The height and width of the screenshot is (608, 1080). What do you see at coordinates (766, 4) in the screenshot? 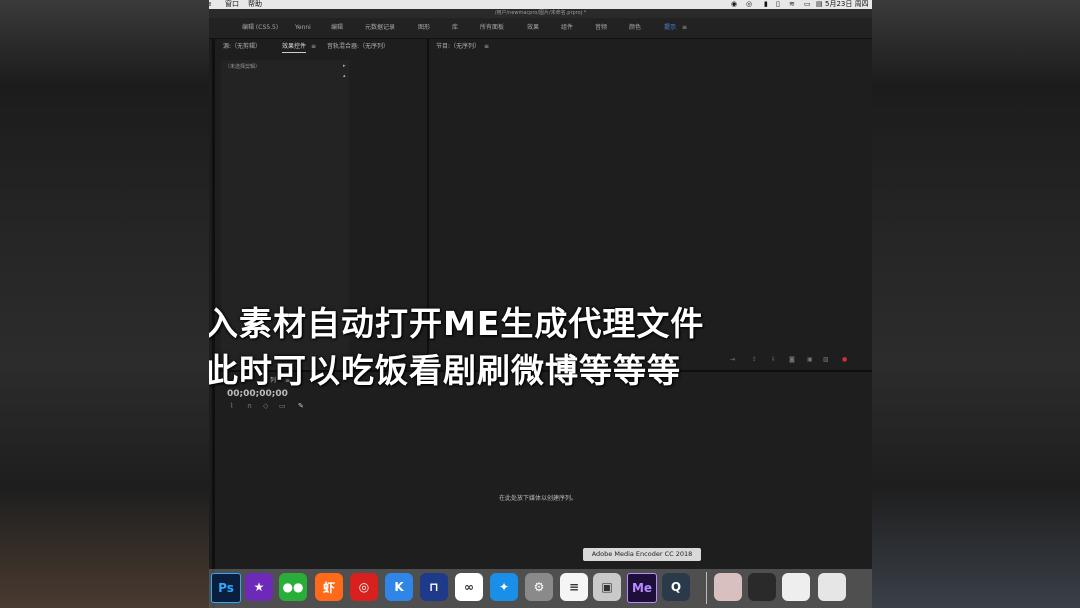
I see `battery-icon: ▮` at bounding box center [766, 4].